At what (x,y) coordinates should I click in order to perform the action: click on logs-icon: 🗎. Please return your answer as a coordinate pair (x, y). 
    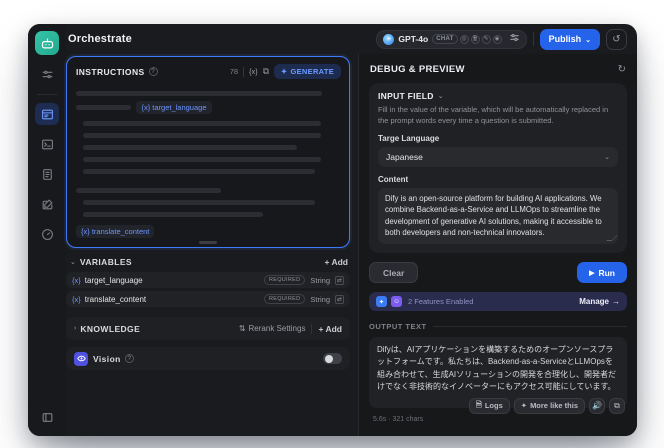
    Looking at the image, I should click on (478, 405).